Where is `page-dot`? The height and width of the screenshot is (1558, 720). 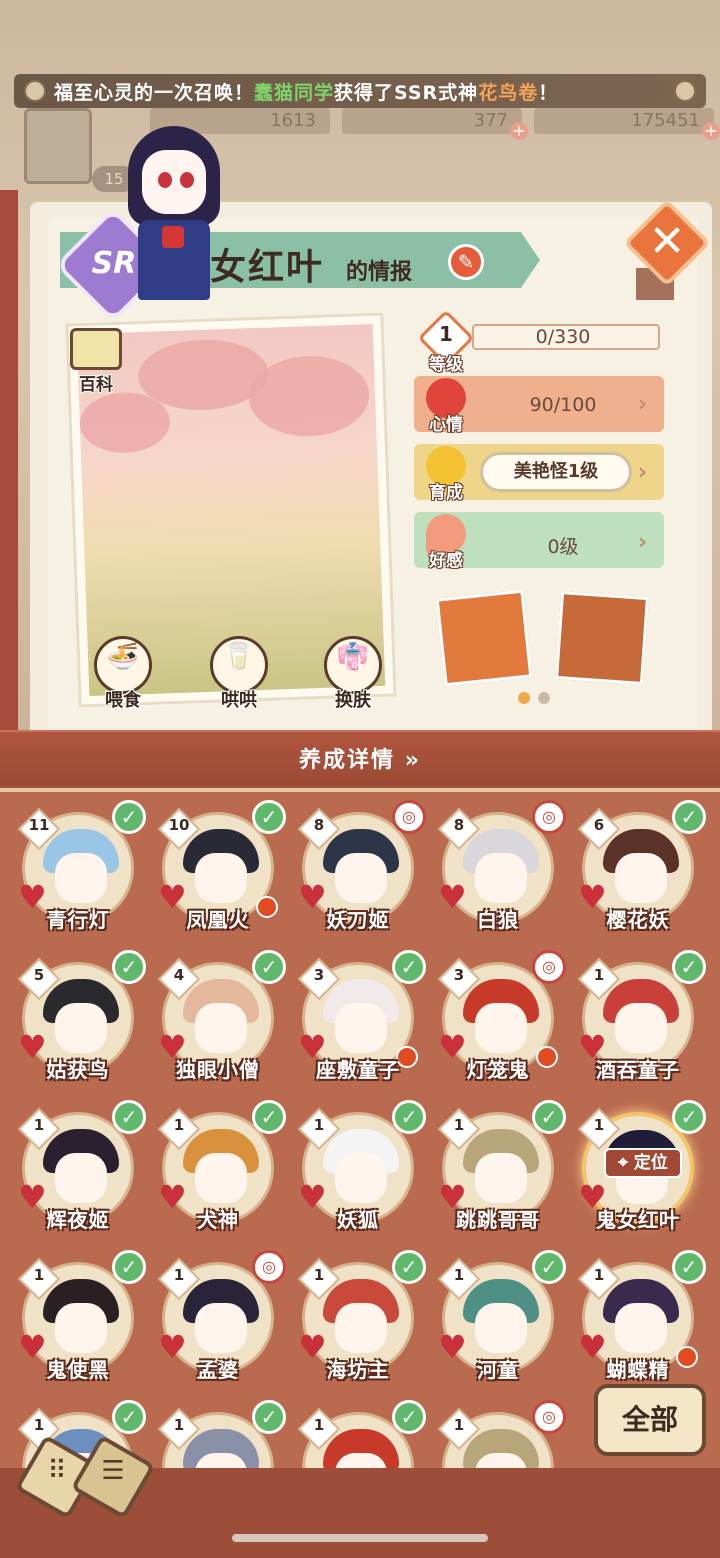 page-dot is located at coordinates (544, 698).